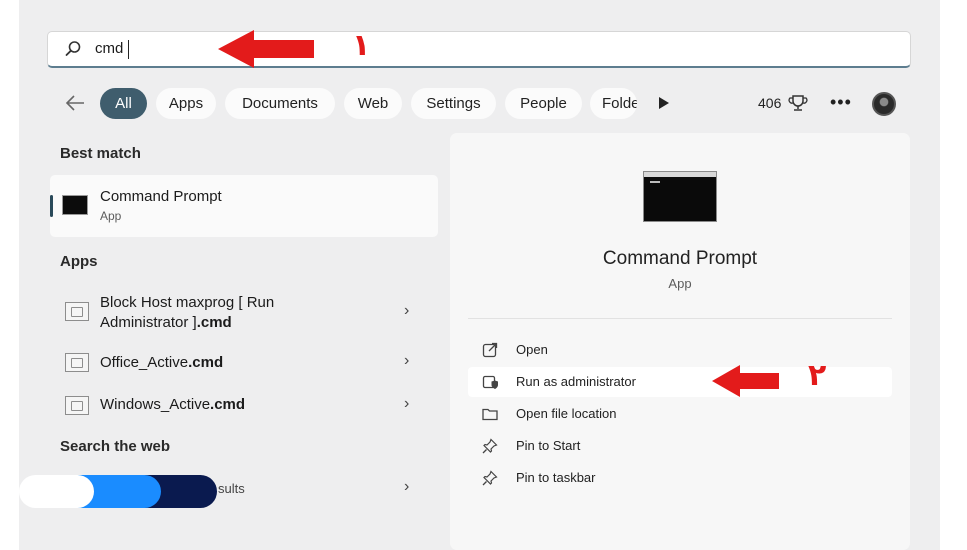 This screenshot has height=550, width=967. Describe the element at coordinates (680, 258) in the screenshot. I see `preview-title: Command Prompt` at that location.